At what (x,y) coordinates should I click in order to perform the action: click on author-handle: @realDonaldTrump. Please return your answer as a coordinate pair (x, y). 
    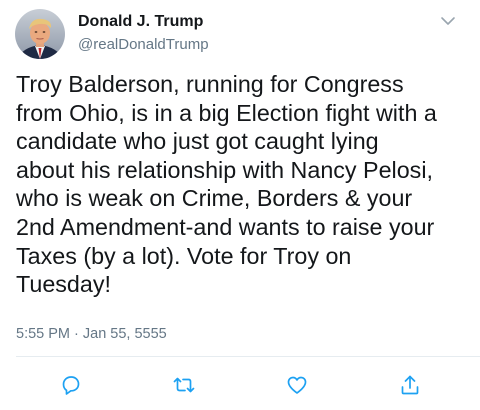
    Looking at the image, I should click on (143, 44).